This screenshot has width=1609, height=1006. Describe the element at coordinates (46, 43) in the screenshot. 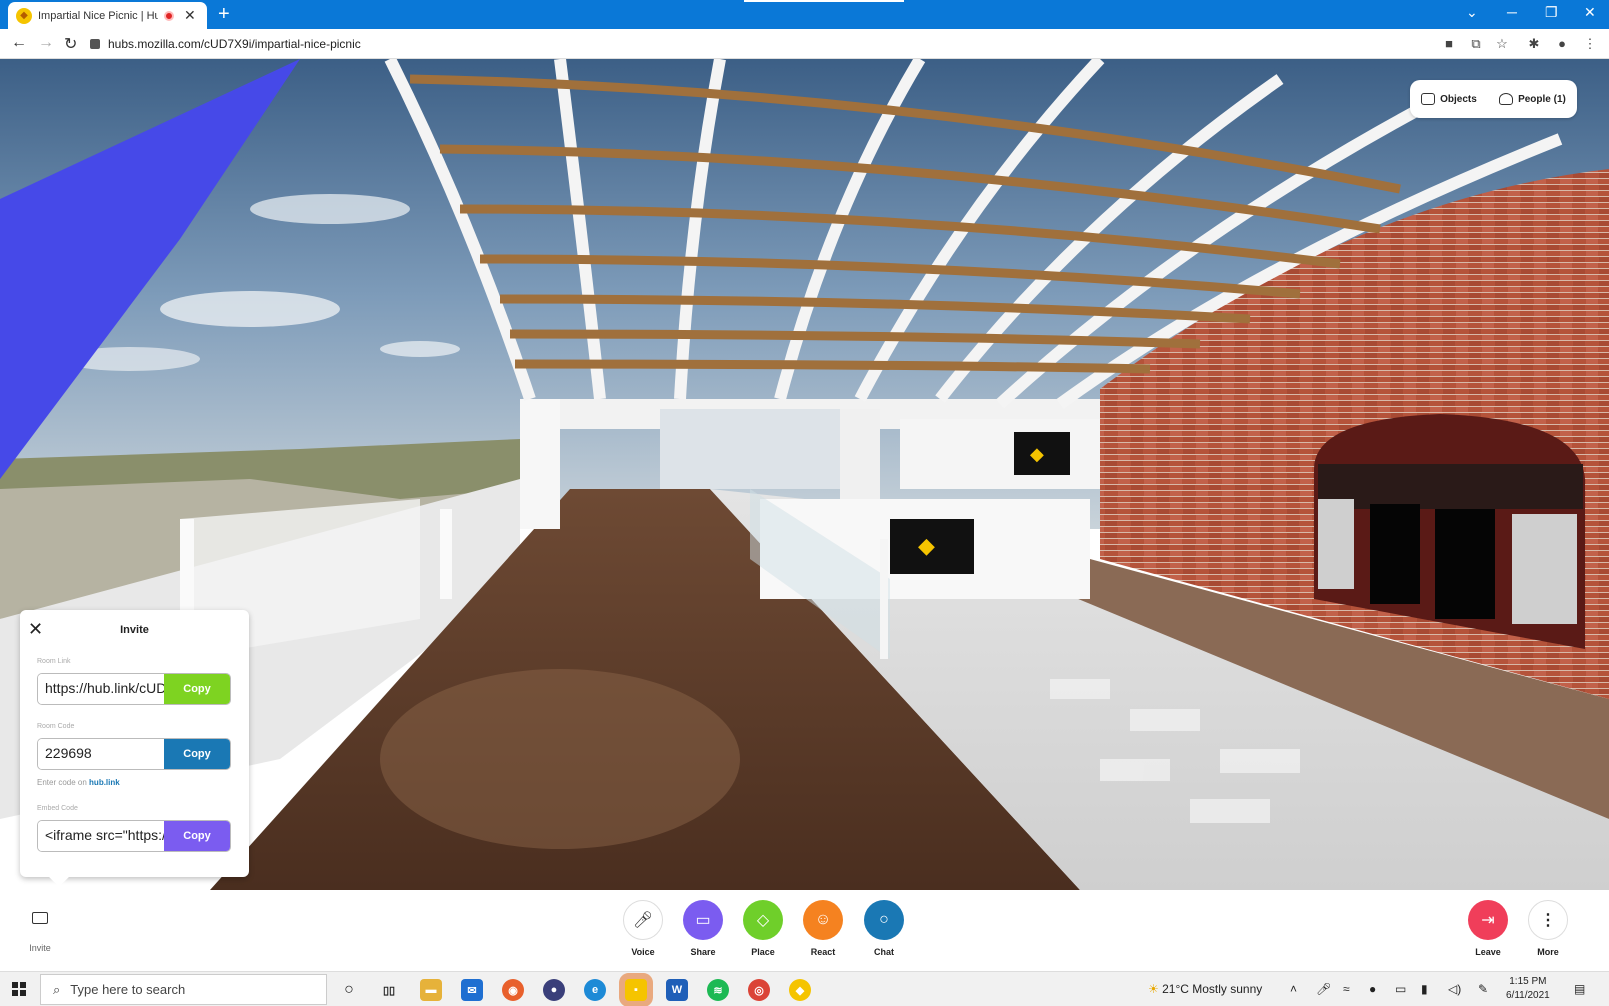

I see `forward-arrow-icon: →` at that location.